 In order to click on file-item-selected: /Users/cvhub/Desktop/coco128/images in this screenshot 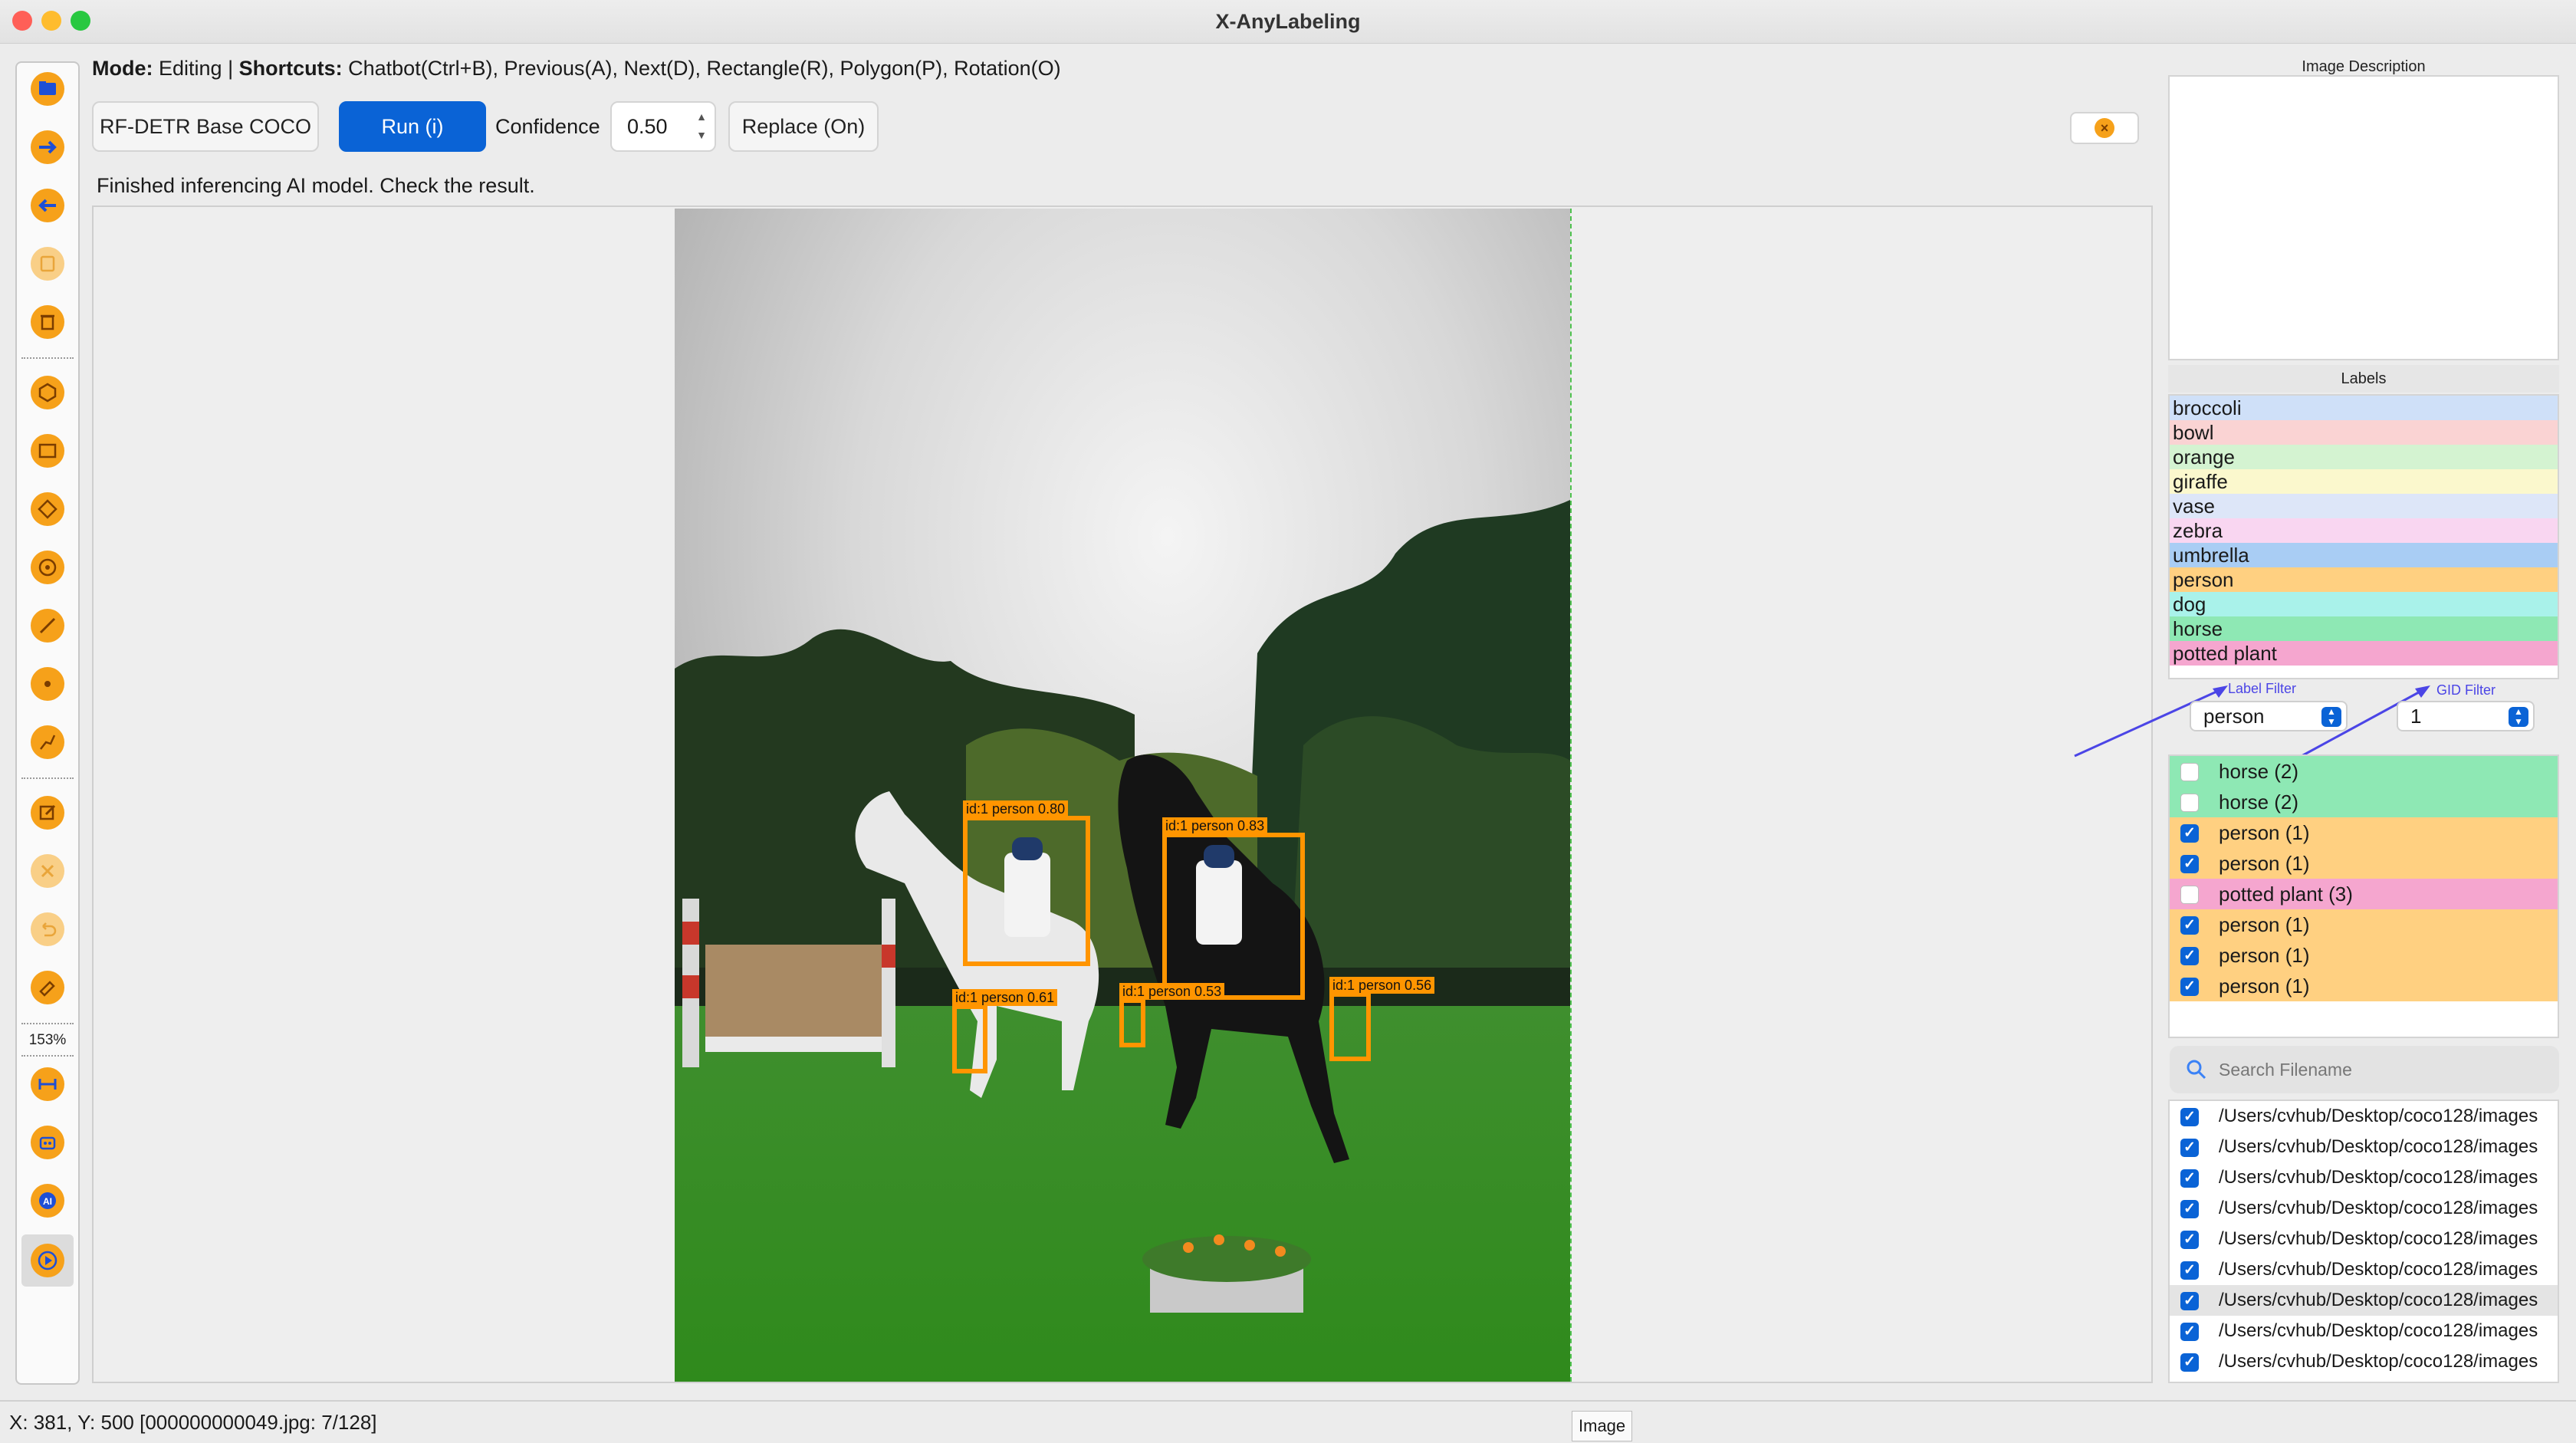, I will do `click(2364, 1301)`.